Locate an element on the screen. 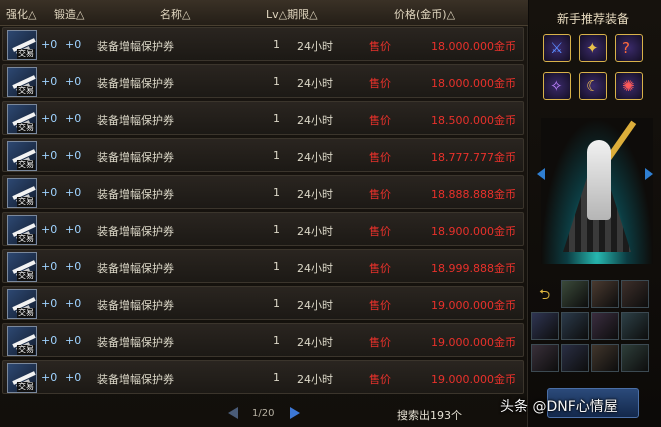 This screenshot has width=661, height=427. item-row: 交易 +0 +0 装备增幅保护券 1 24小时 售价 18.999.888金币 is located at coordinates (263, 266).